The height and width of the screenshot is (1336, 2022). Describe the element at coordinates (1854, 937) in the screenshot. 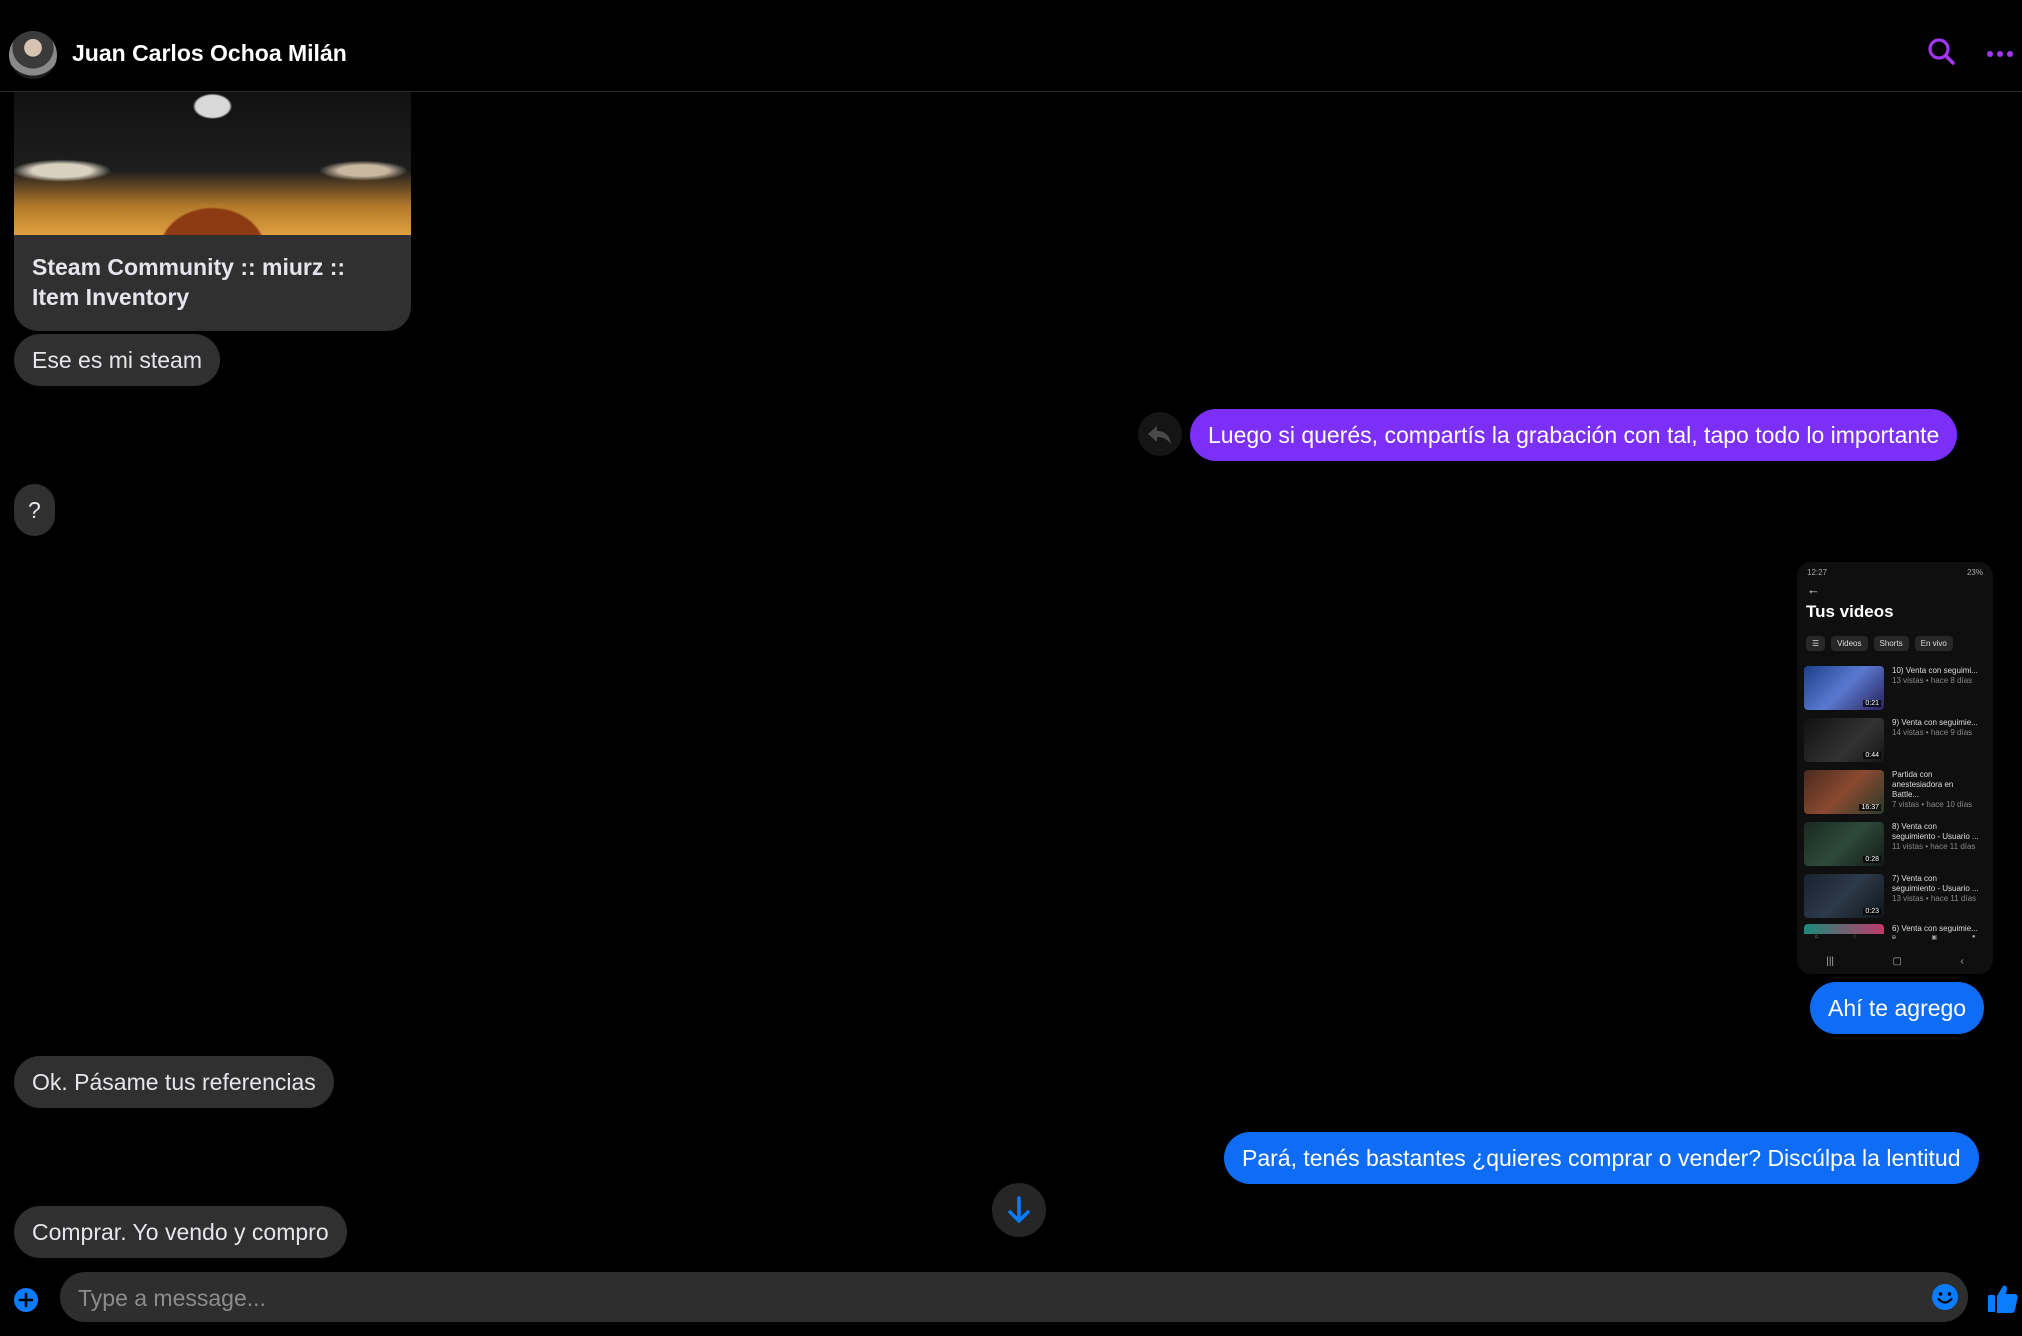

I see `shorts-icon: ◌` at that location.